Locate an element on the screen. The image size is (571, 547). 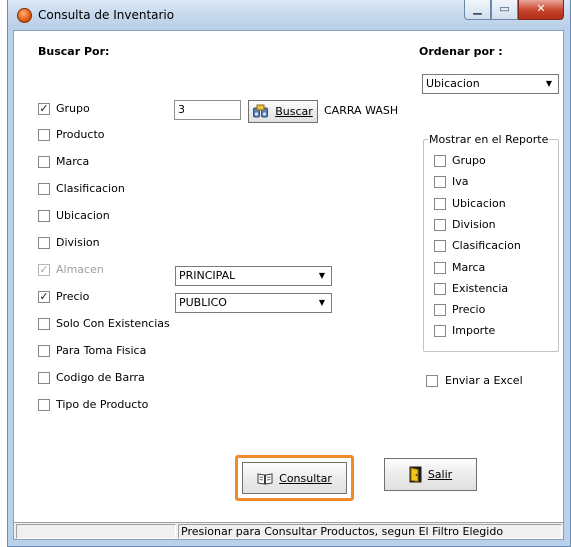
enviar-excel-checkbox is located at coordinates (432, 381).